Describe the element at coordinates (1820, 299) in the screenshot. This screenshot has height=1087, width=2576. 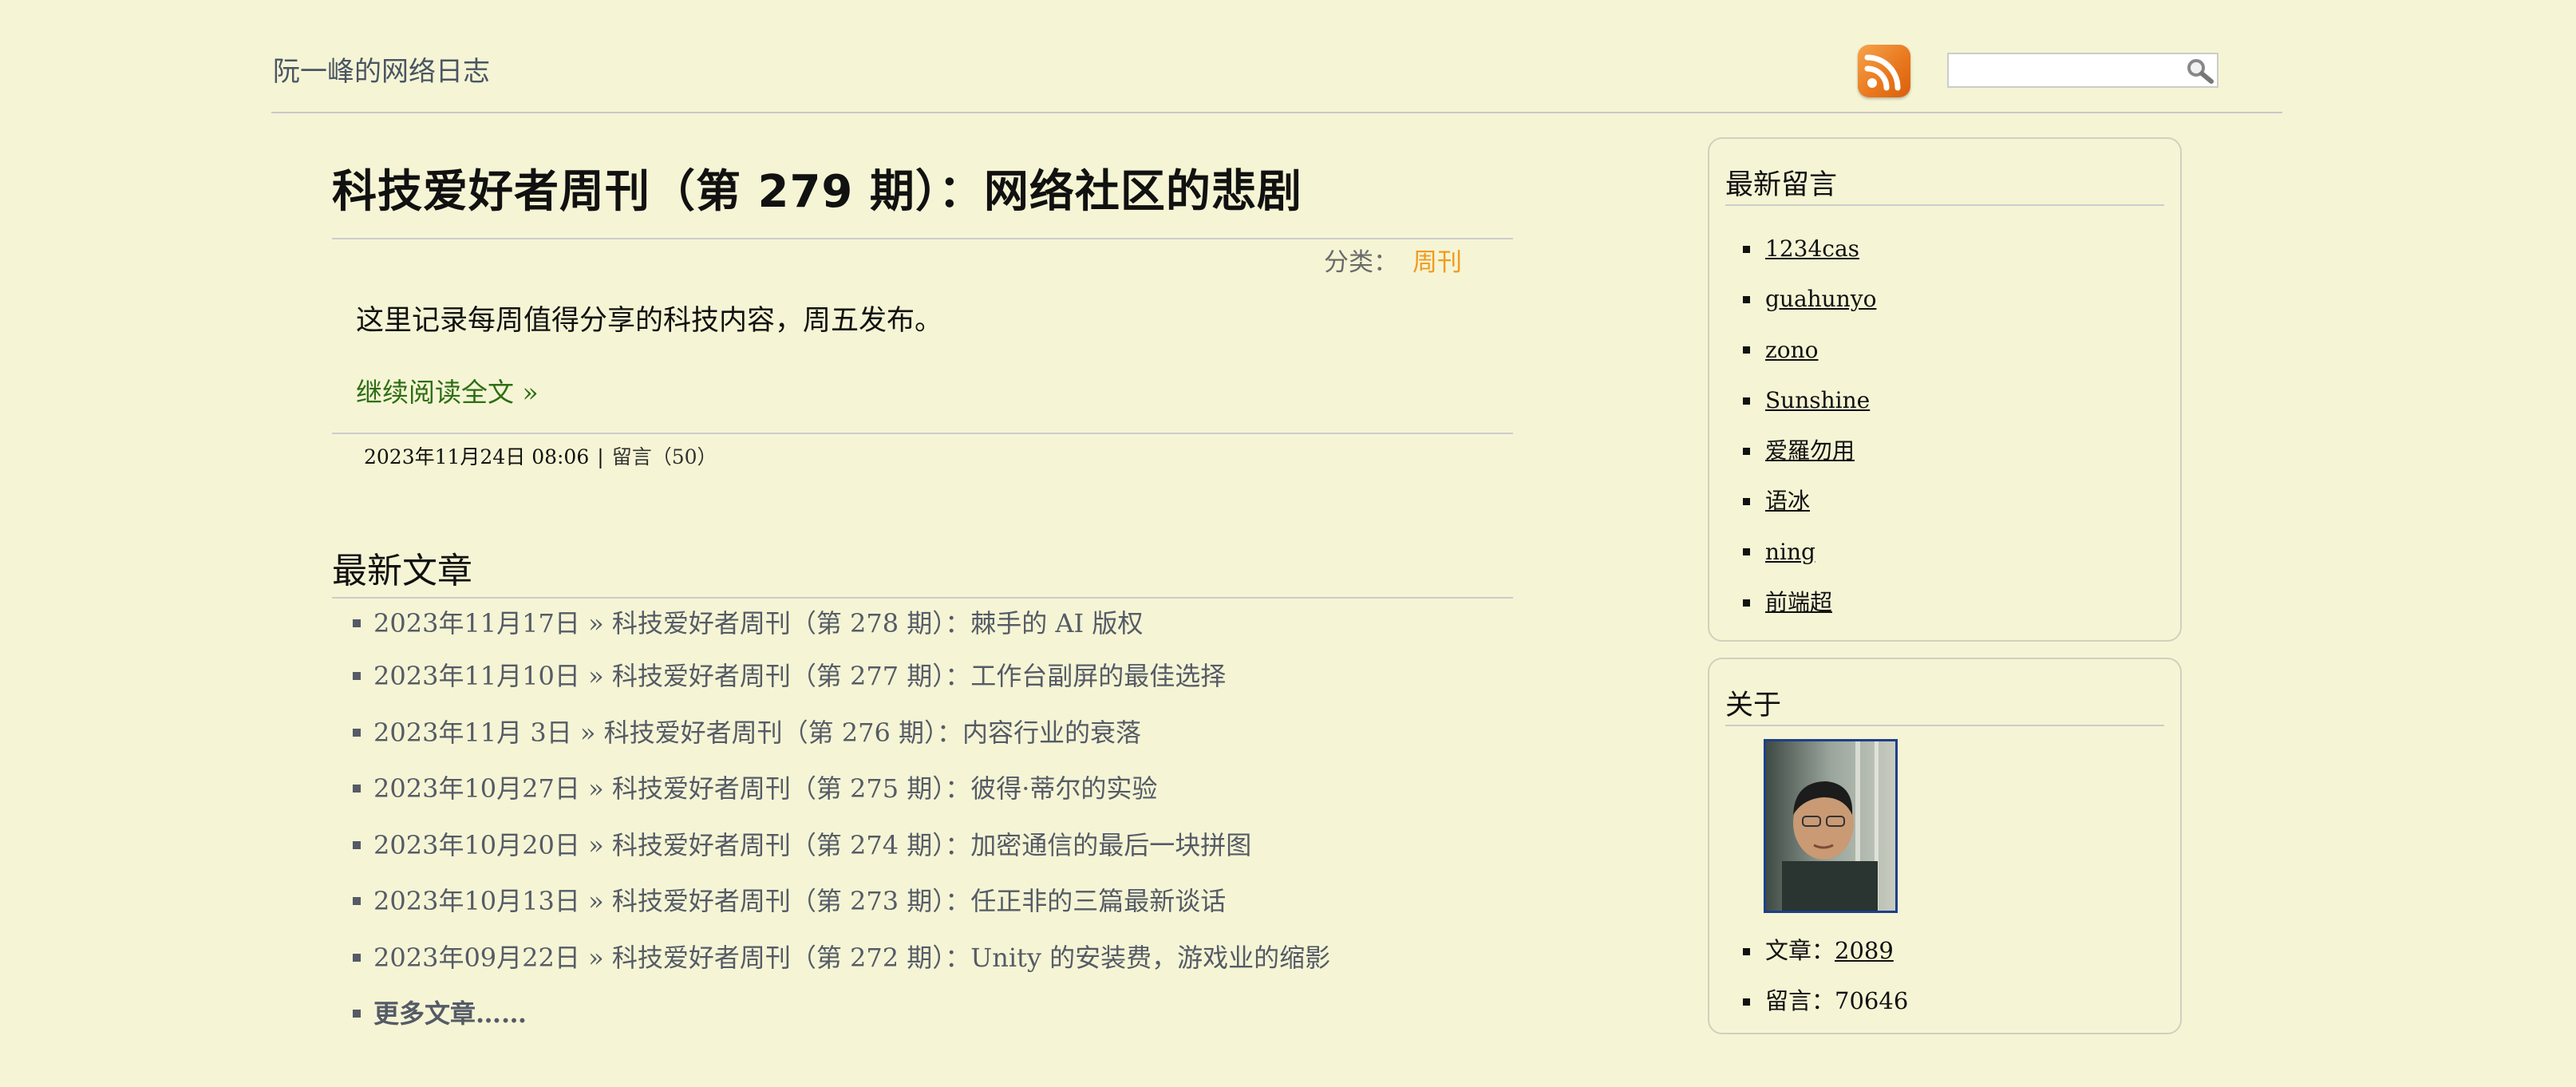
I see `commenter-link: guahunyo` at that location.